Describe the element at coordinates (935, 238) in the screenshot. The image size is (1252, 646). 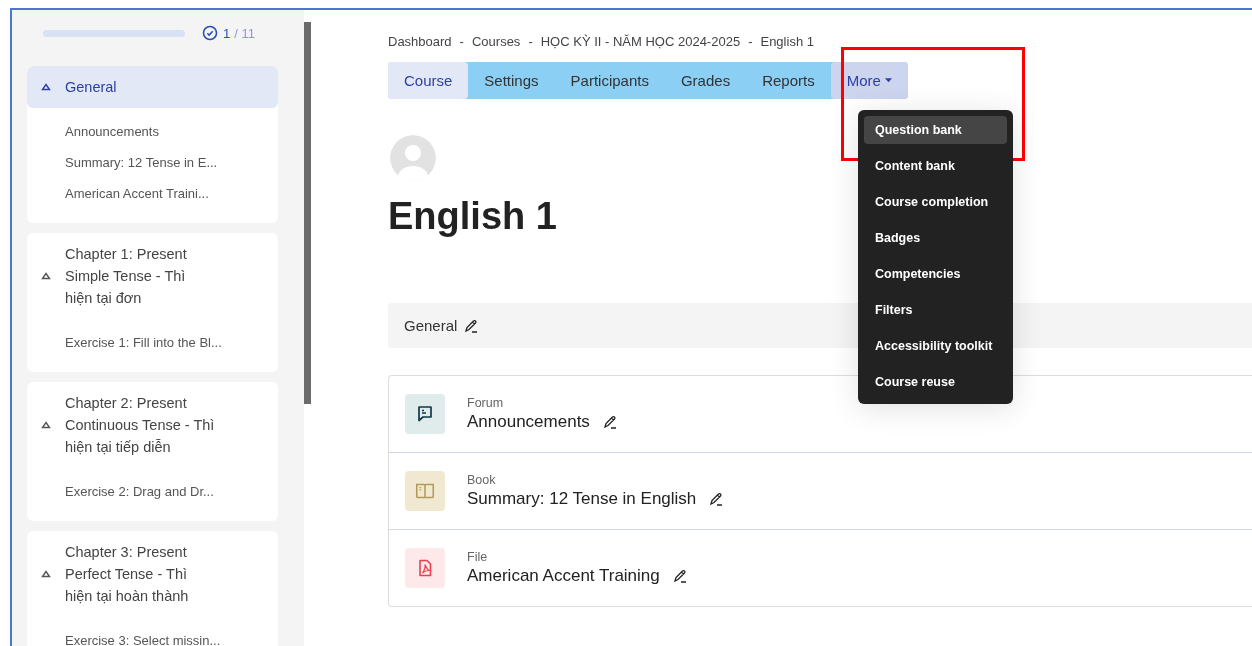
I see `menu-item: Badges` at that location.